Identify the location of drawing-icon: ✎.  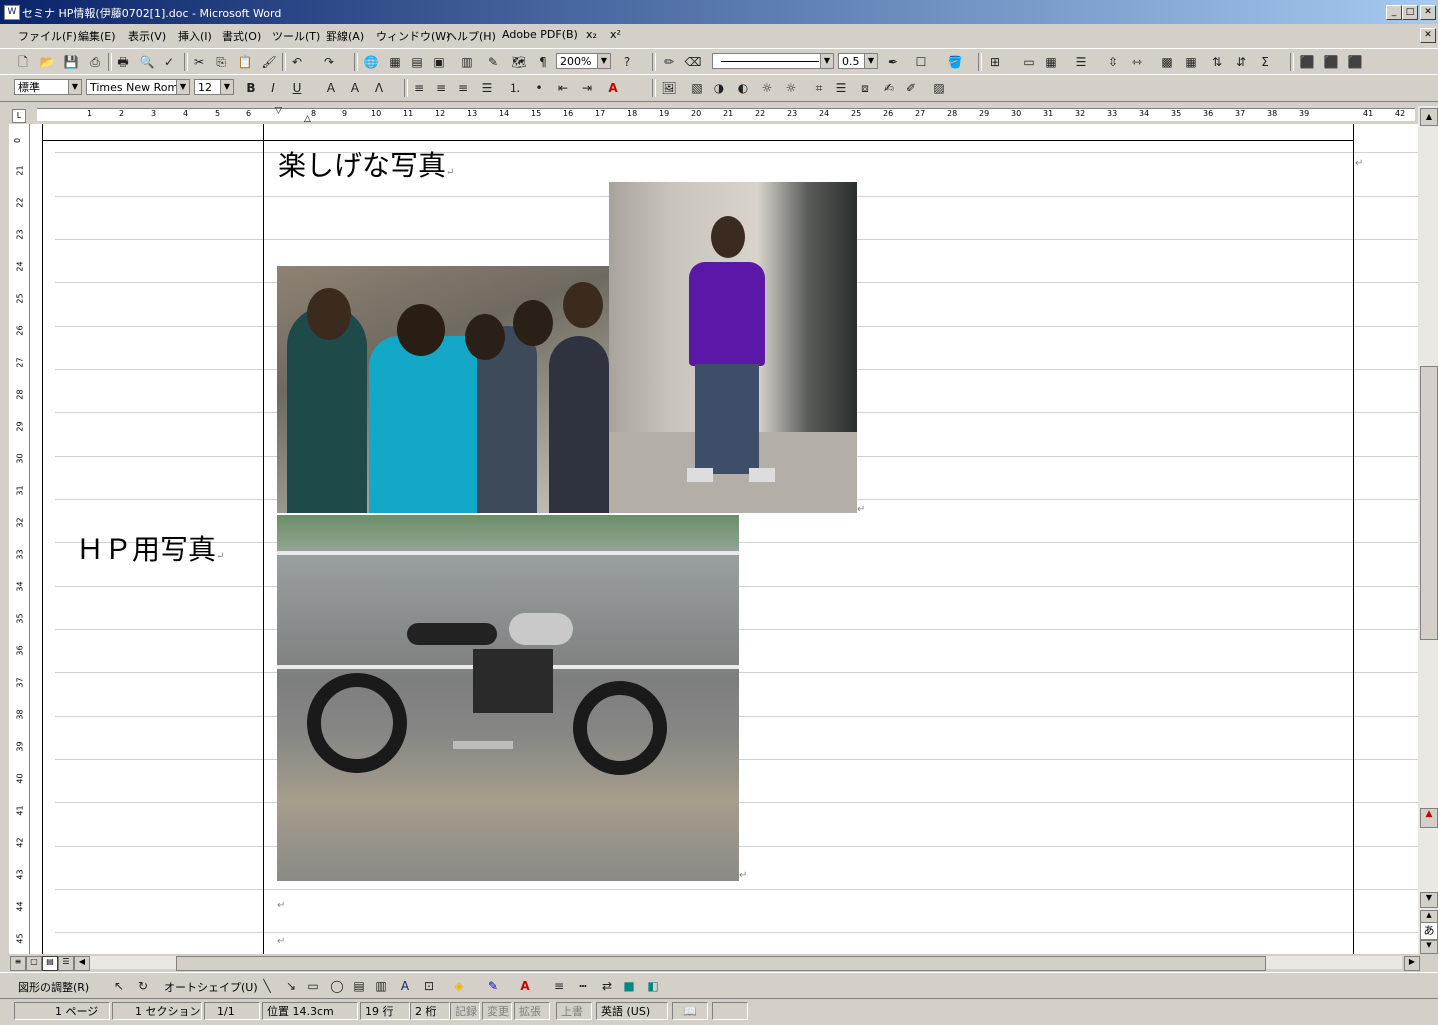
(493, 62).